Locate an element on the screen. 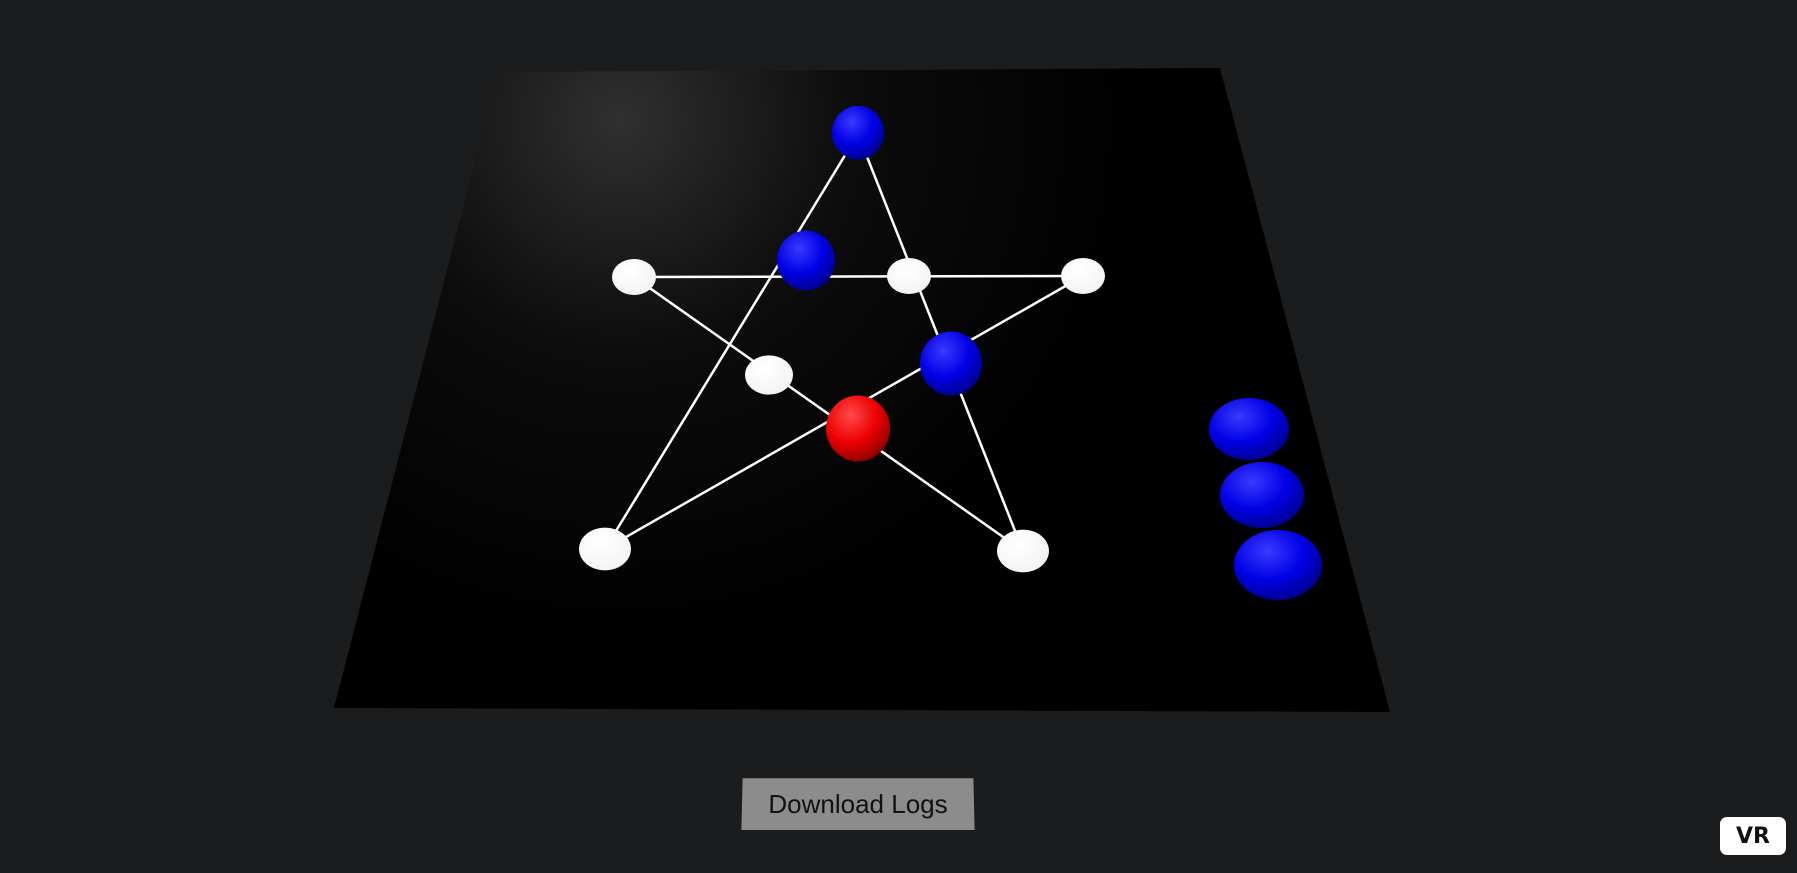 This screenshot has height=873, width=1797. board-point-p3 is located at coordinates (1083, 276).